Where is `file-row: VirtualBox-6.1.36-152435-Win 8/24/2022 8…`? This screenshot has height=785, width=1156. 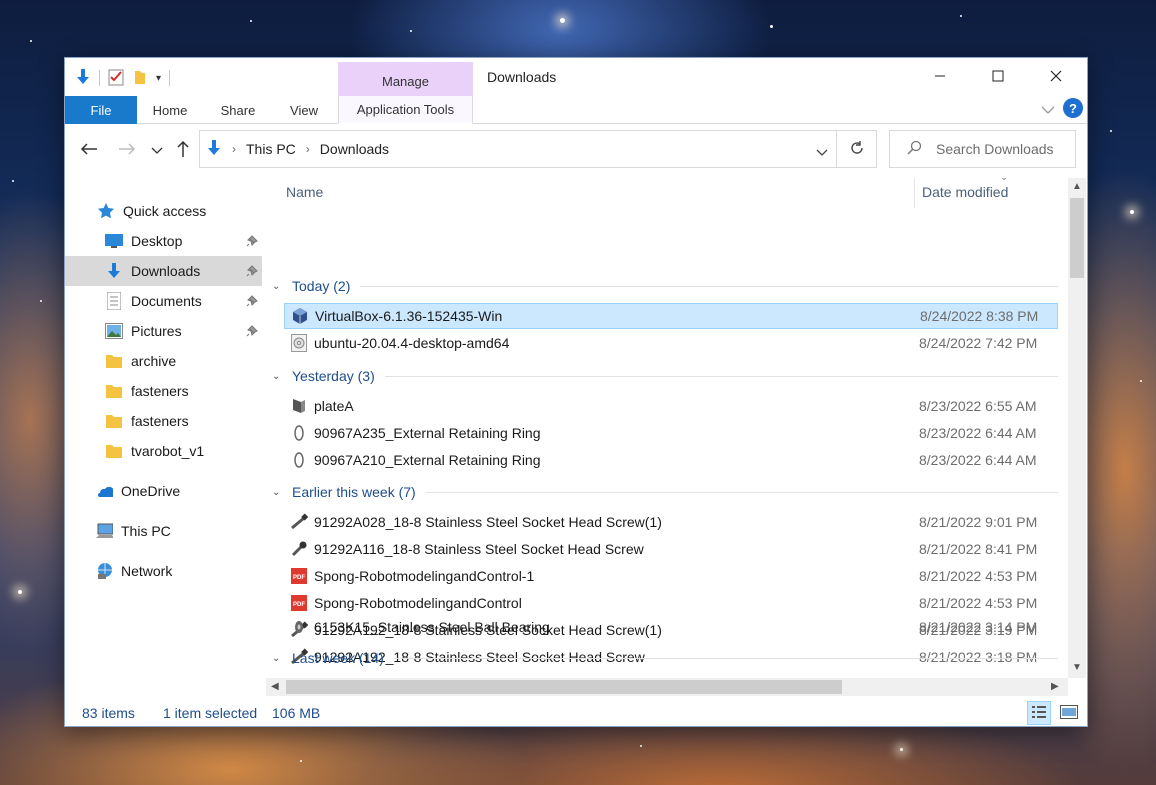 file-row: VirtualBox-6.1.36-152435-Win 8/24/2022 8… is located at coordinates (671, 316).